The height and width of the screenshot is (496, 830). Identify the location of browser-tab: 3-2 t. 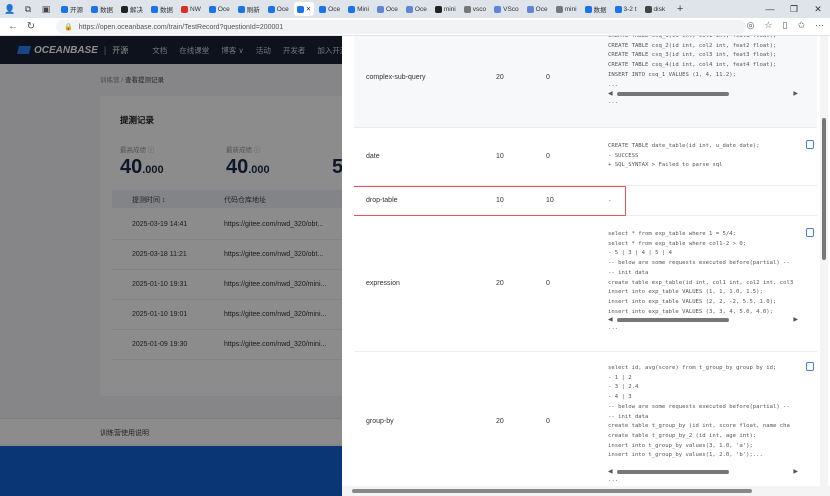
(626, 9).